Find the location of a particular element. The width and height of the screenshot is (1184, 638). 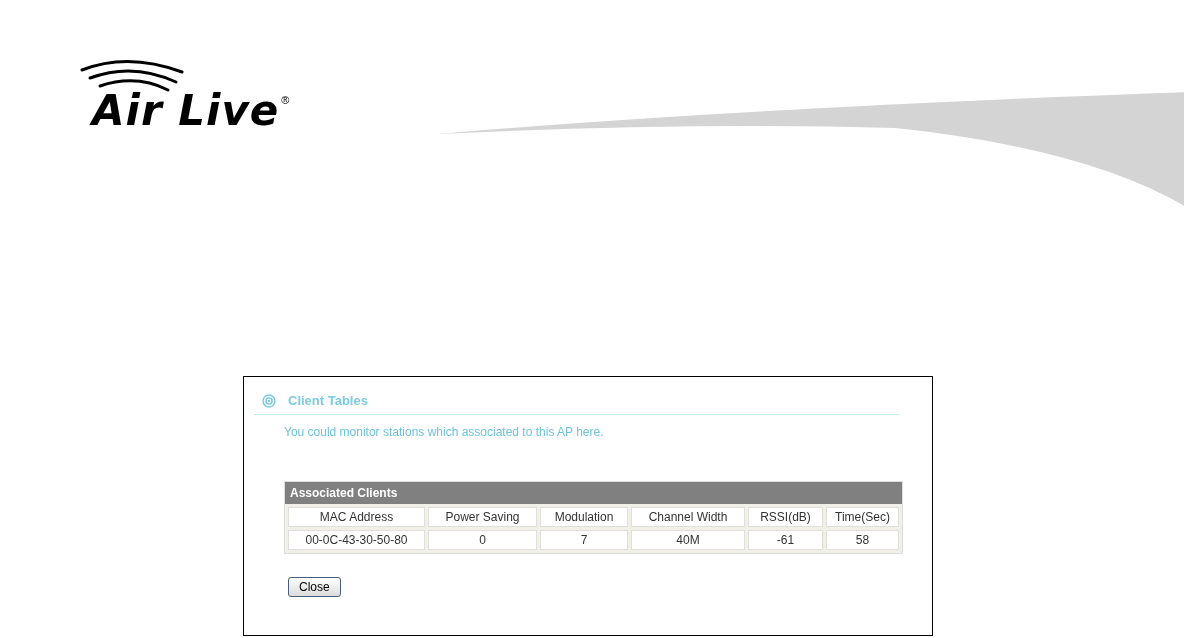

close-button: Close is located at coordinates (314, 587).